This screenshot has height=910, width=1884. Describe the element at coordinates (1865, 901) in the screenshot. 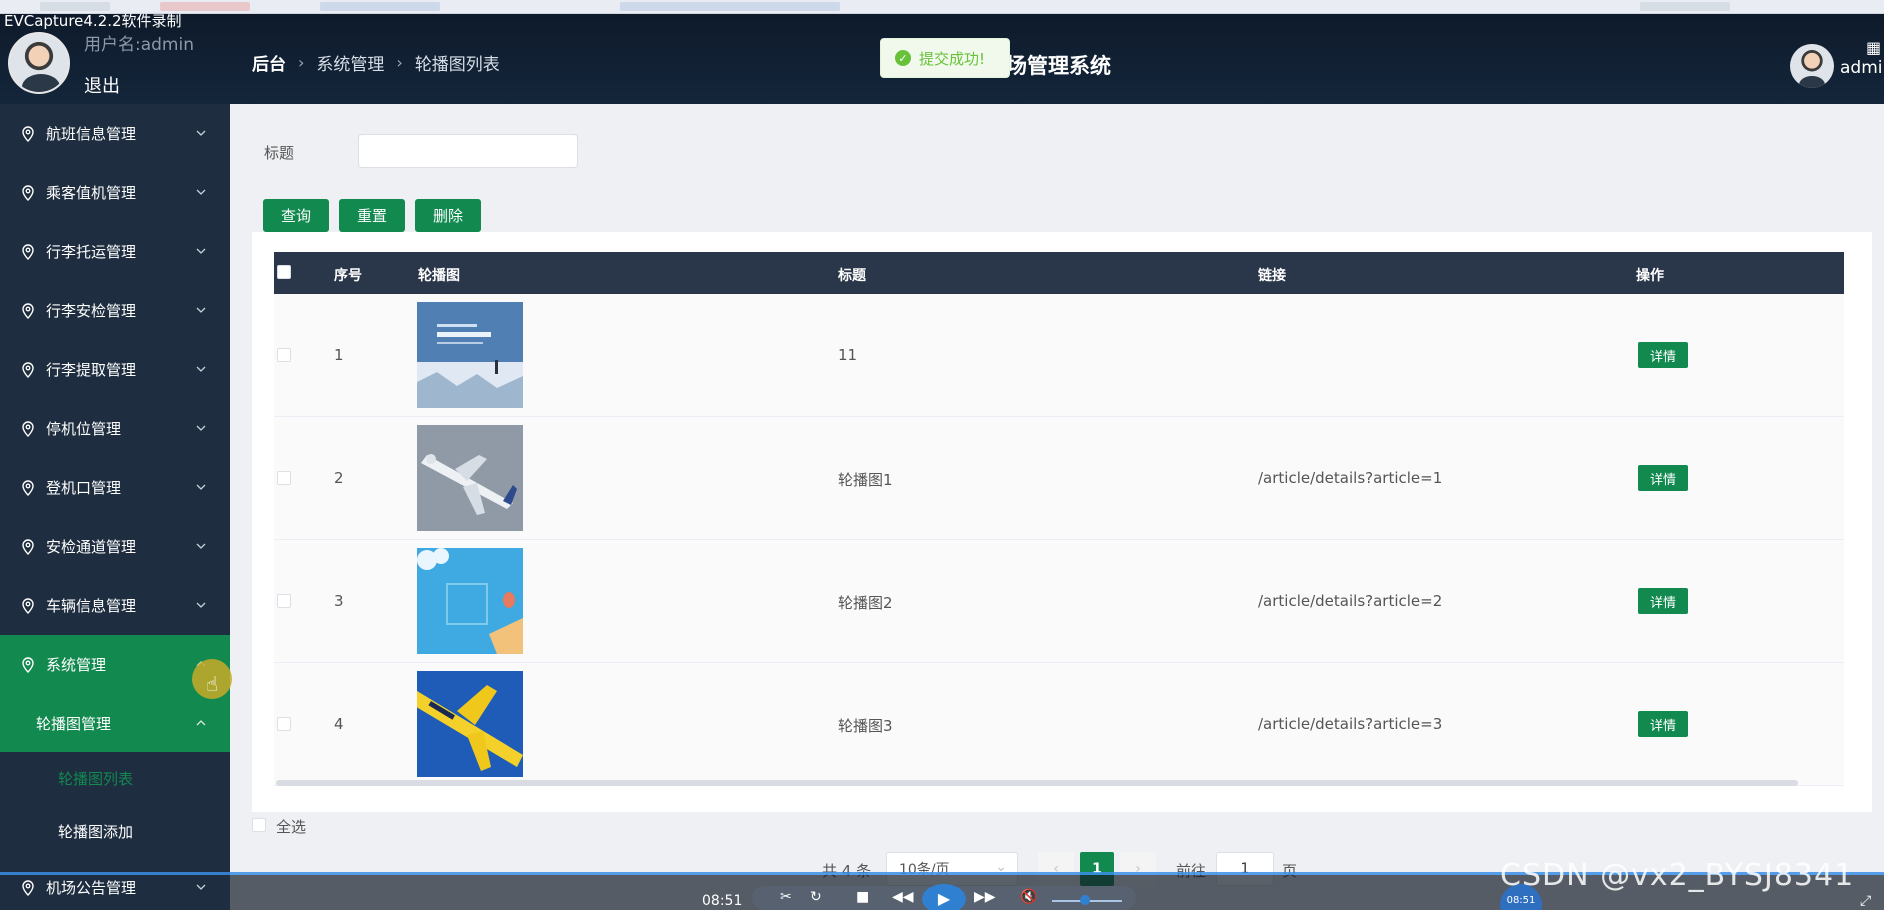

I see `fullscreen-icon: ⤢` at that location.